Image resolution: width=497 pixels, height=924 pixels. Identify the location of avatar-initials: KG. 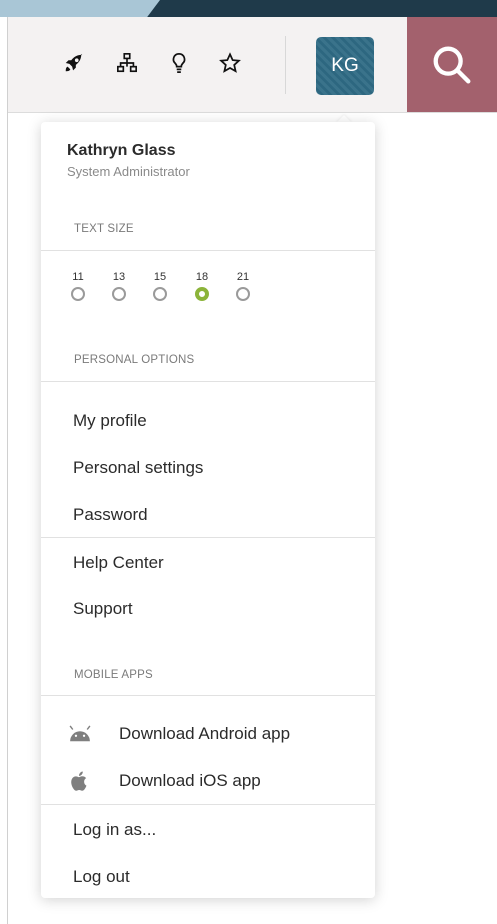
(345, 65).